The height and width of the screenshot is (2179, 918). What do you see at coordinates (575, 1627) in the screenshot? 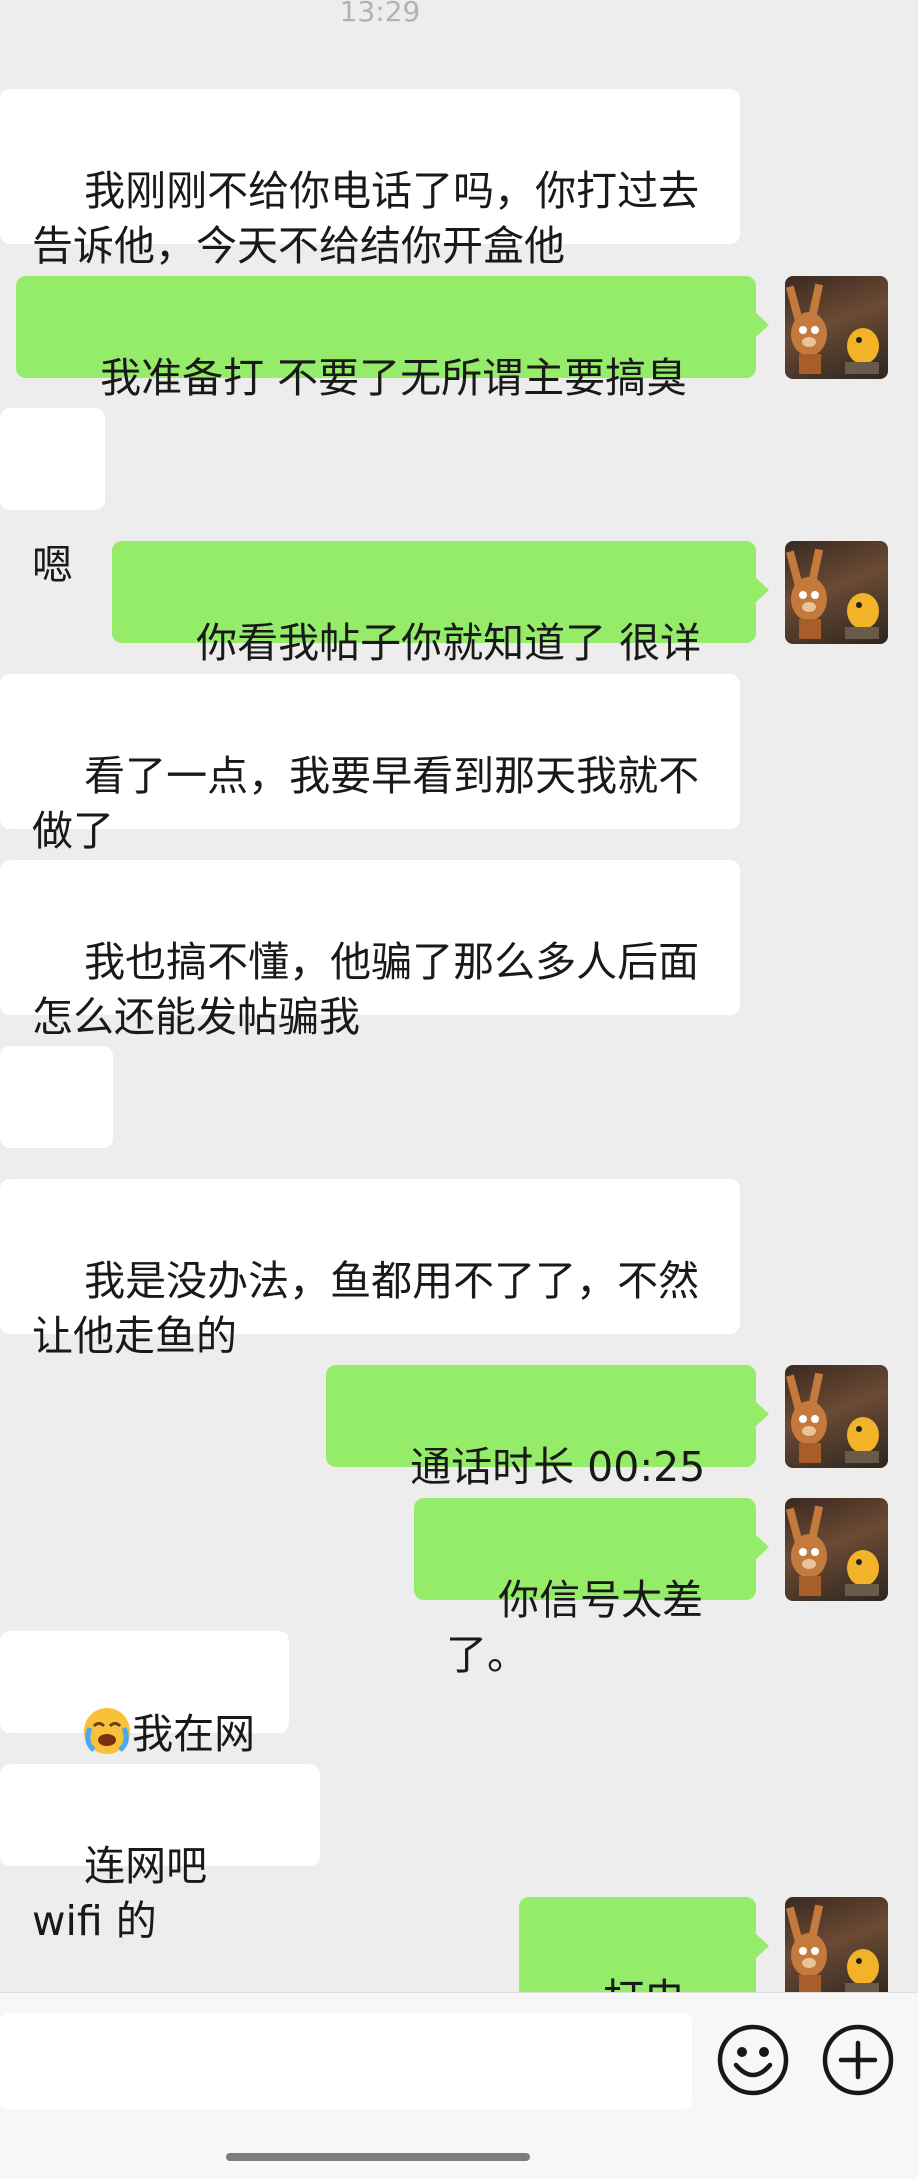
I see `message-text: 你信号太差了。` at bounding box center [575, 1627].